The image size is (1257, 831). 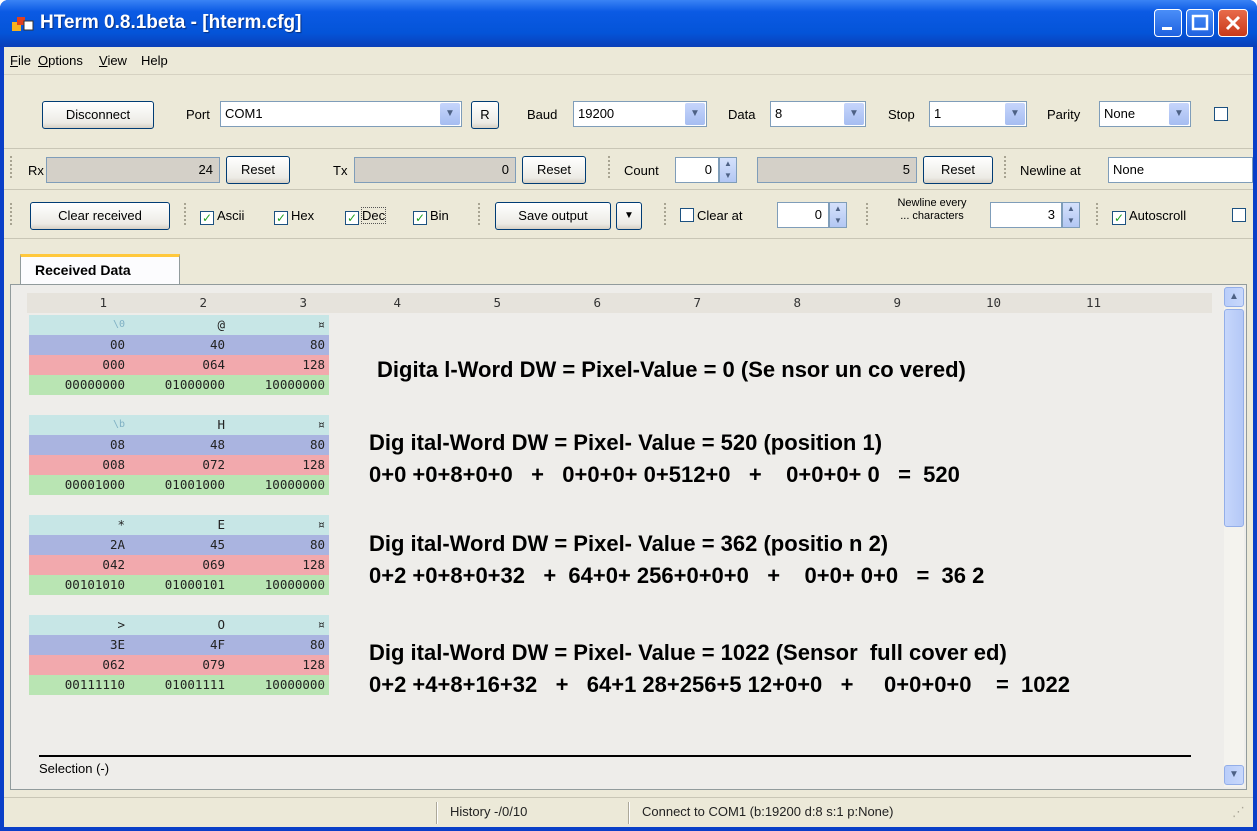 What do you see at coordinates (79, 365) in the screenshot?
I see `dec-cell: 000` at bounding box center [79, 365].